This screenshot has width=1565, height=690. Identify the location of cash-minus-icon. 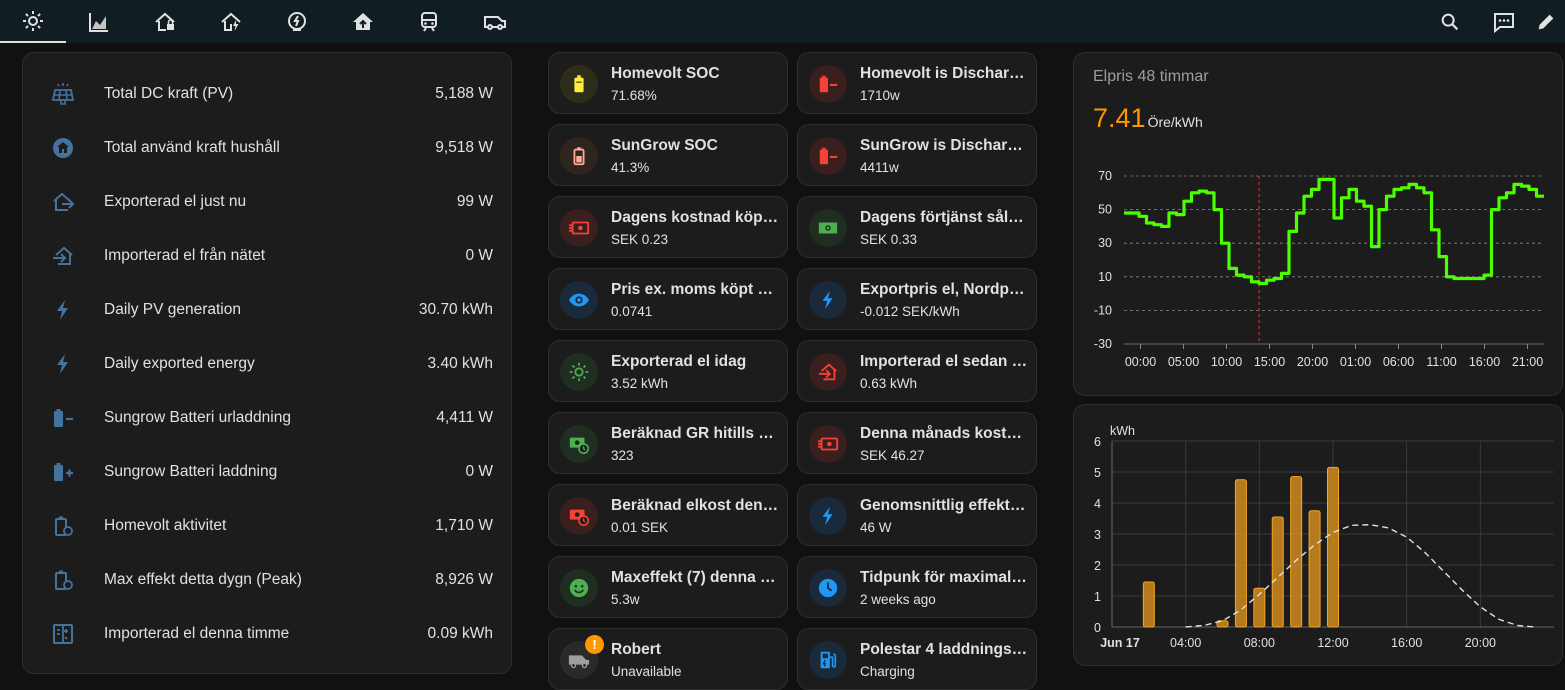
(579, 228).